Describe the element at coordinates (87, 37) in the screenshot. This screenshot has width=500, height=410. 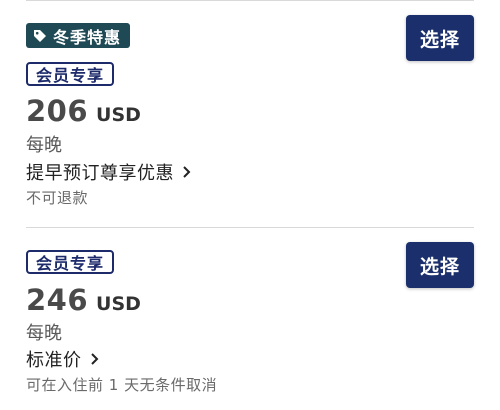
I see `promo-tag-label: 冬季特惠` at that location.